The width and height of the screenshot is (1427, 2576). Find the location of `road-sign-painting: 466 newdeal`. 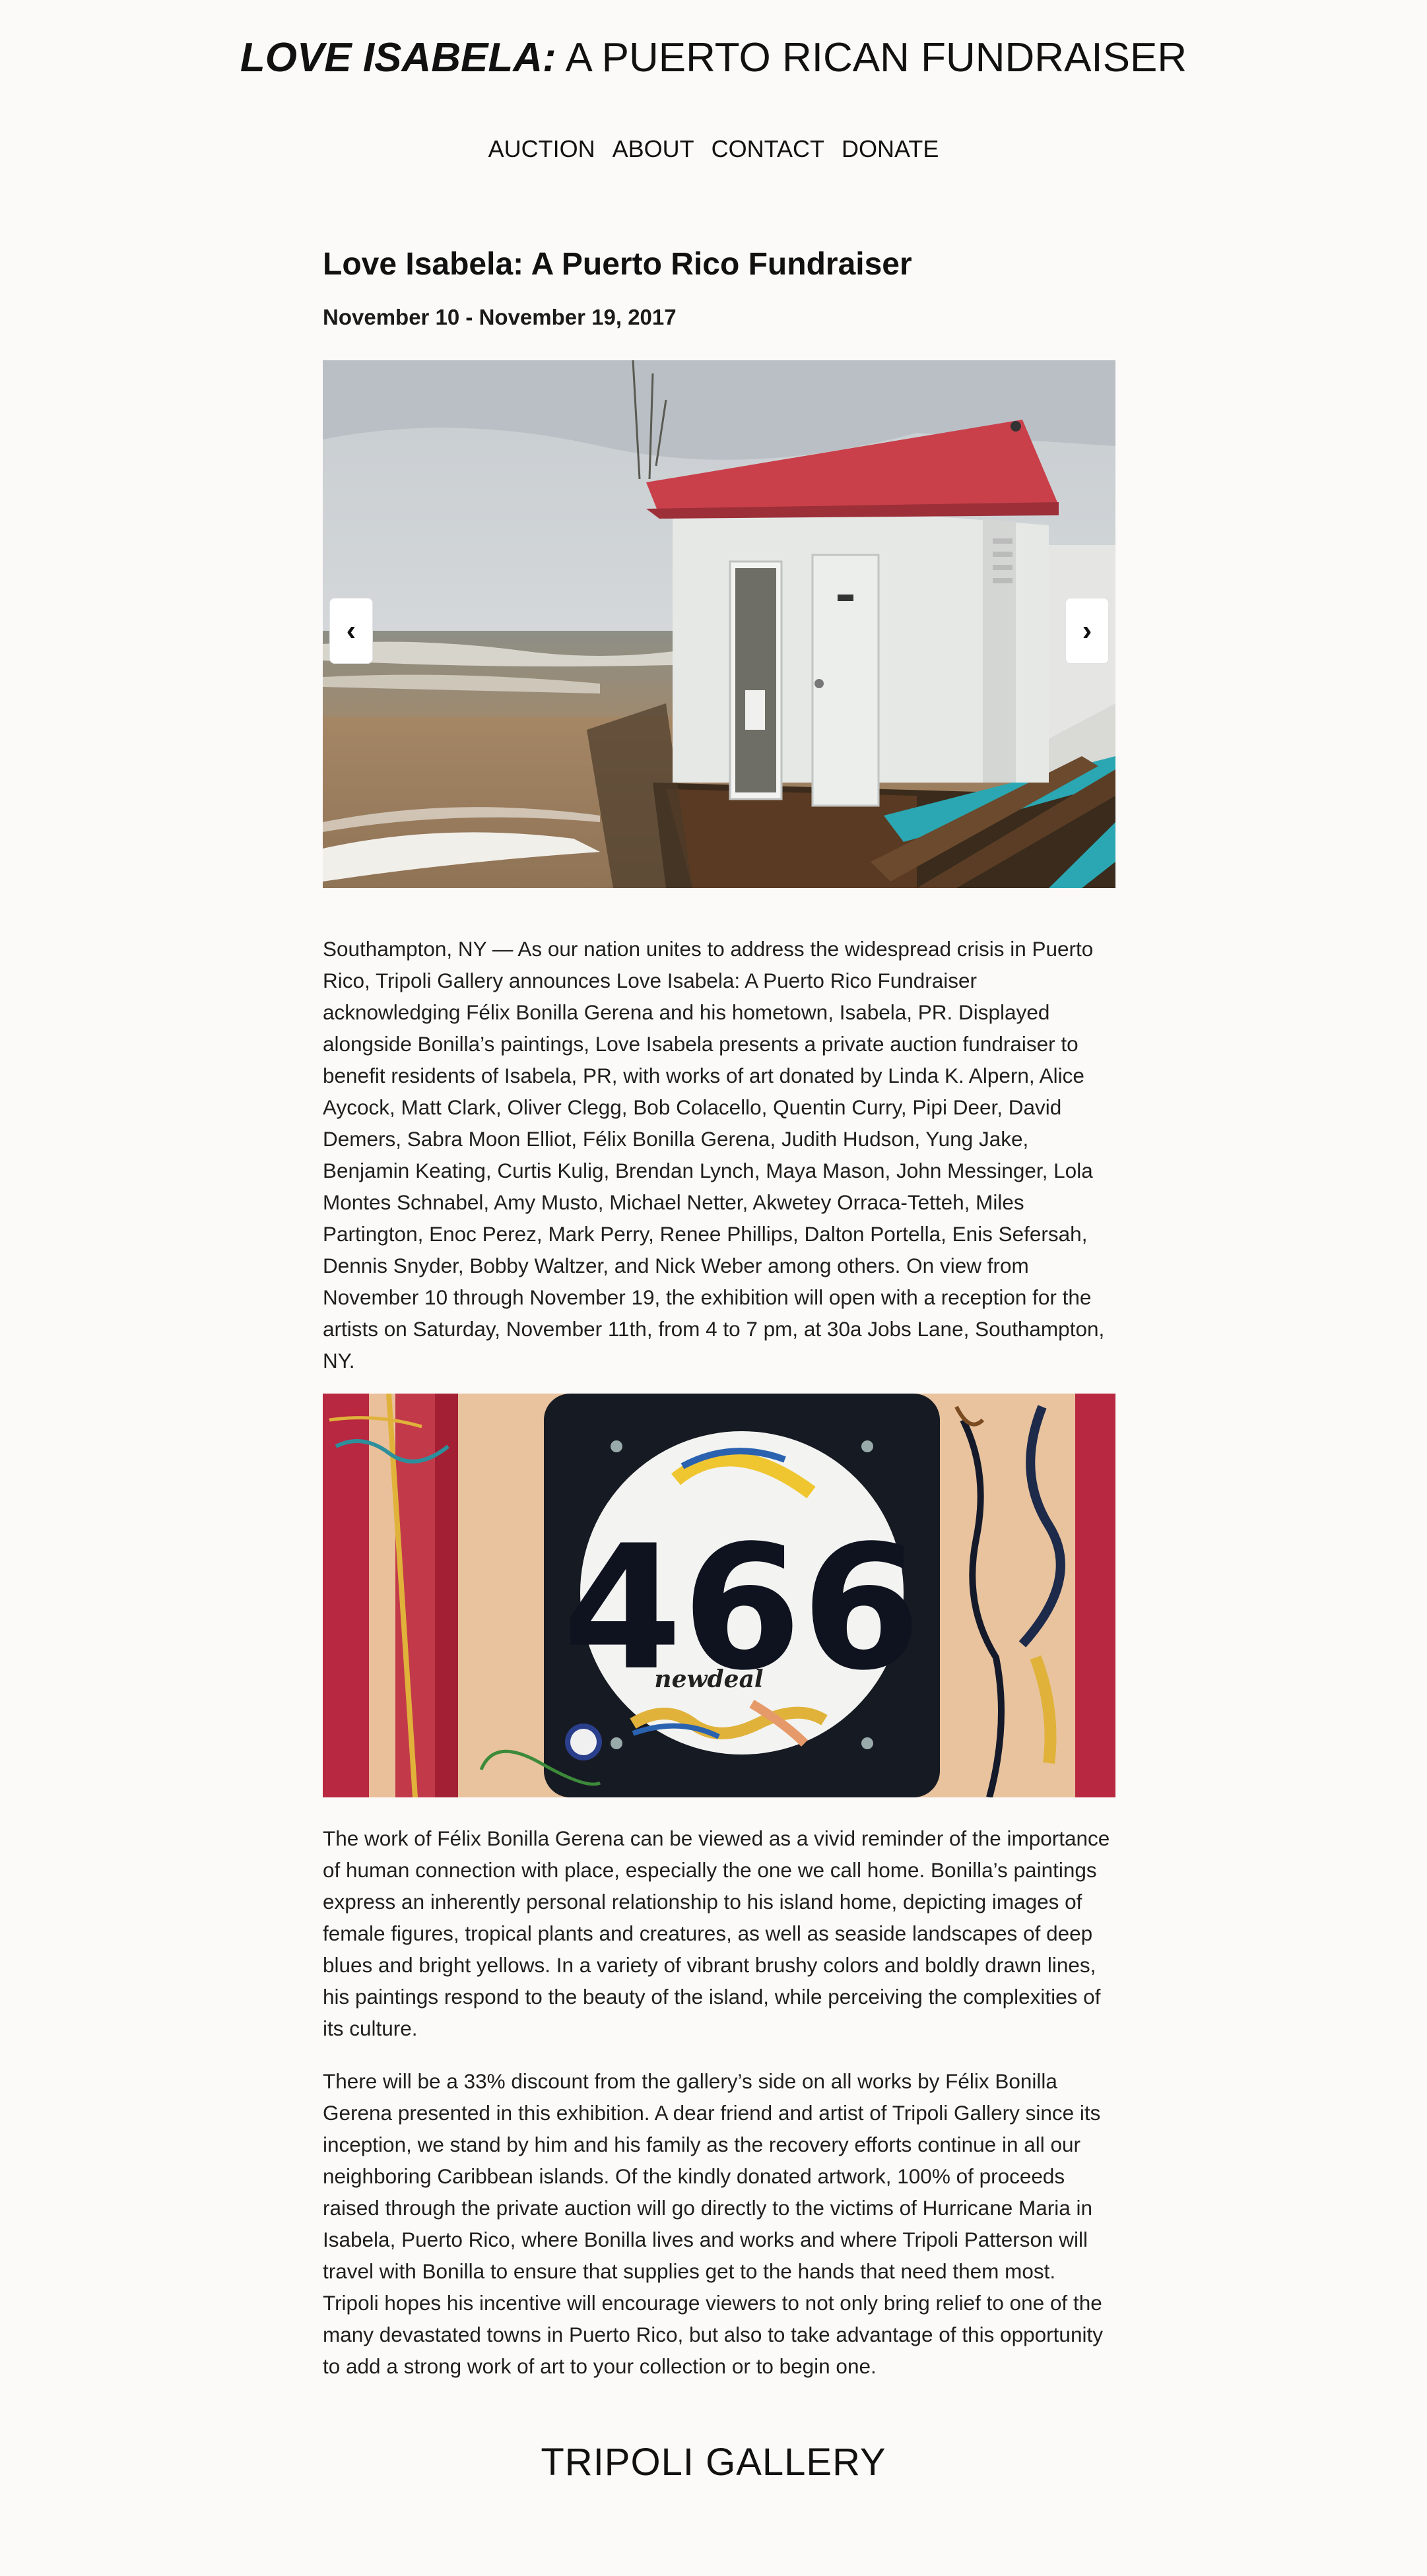

road-sign-painting: 466 newdeal is located at coordinates (719, 1595).